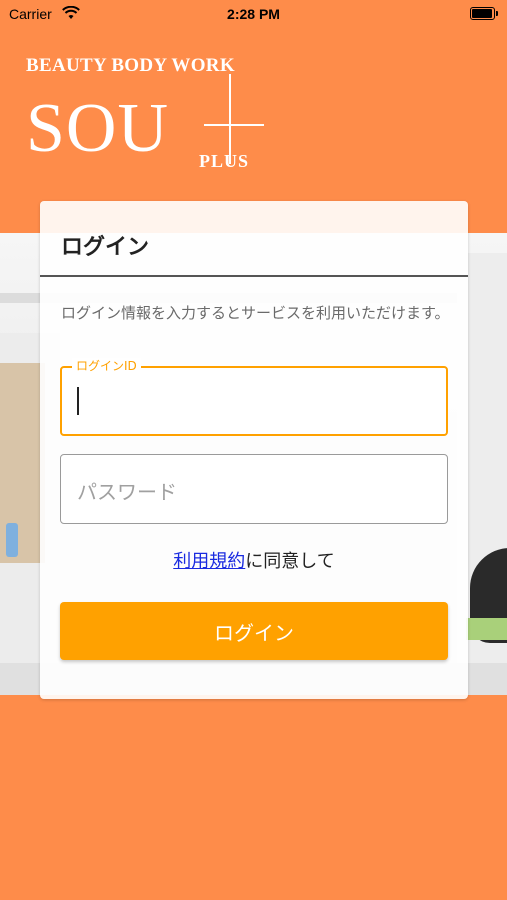  I want to click on page-title: ログイン, so click(105, 247).